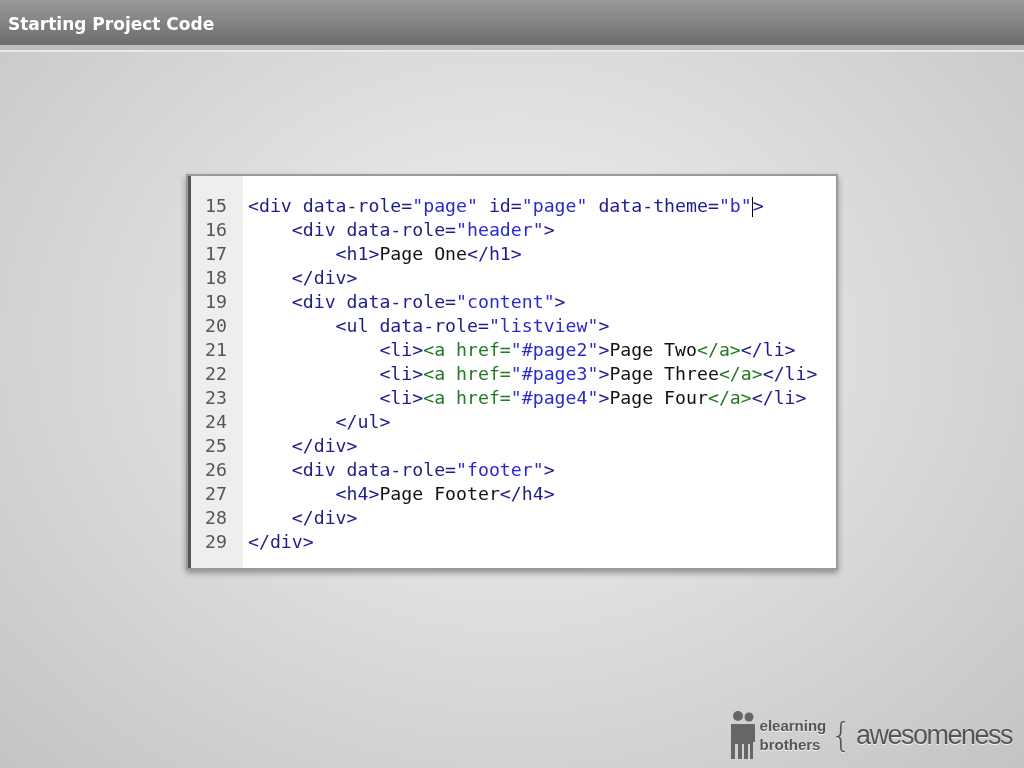 This screenshot has width=1024, height=768. Describe the element at coordinates (216, 350) in the screenshot. I see `line-number: 21` at that location.